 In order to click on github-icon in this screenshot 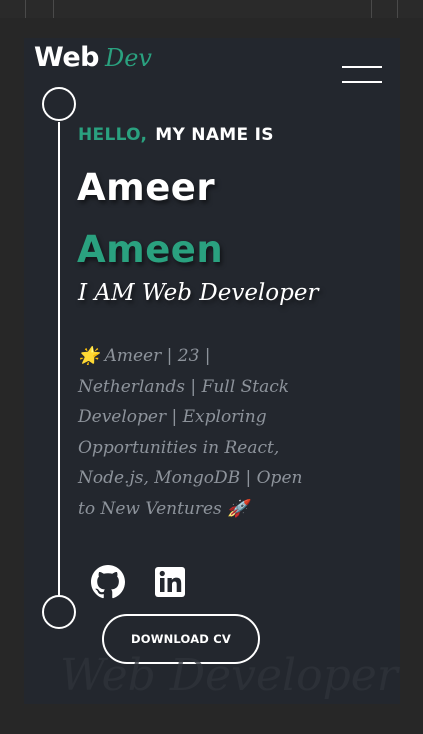, I will do `click(108, 582)`.